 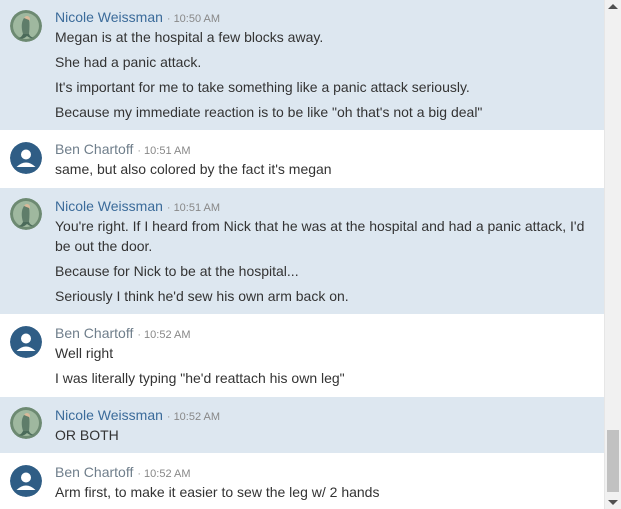 I want to click on message-header: Nicole Weissman · 10:51 AM, so click(x=137, y=206).